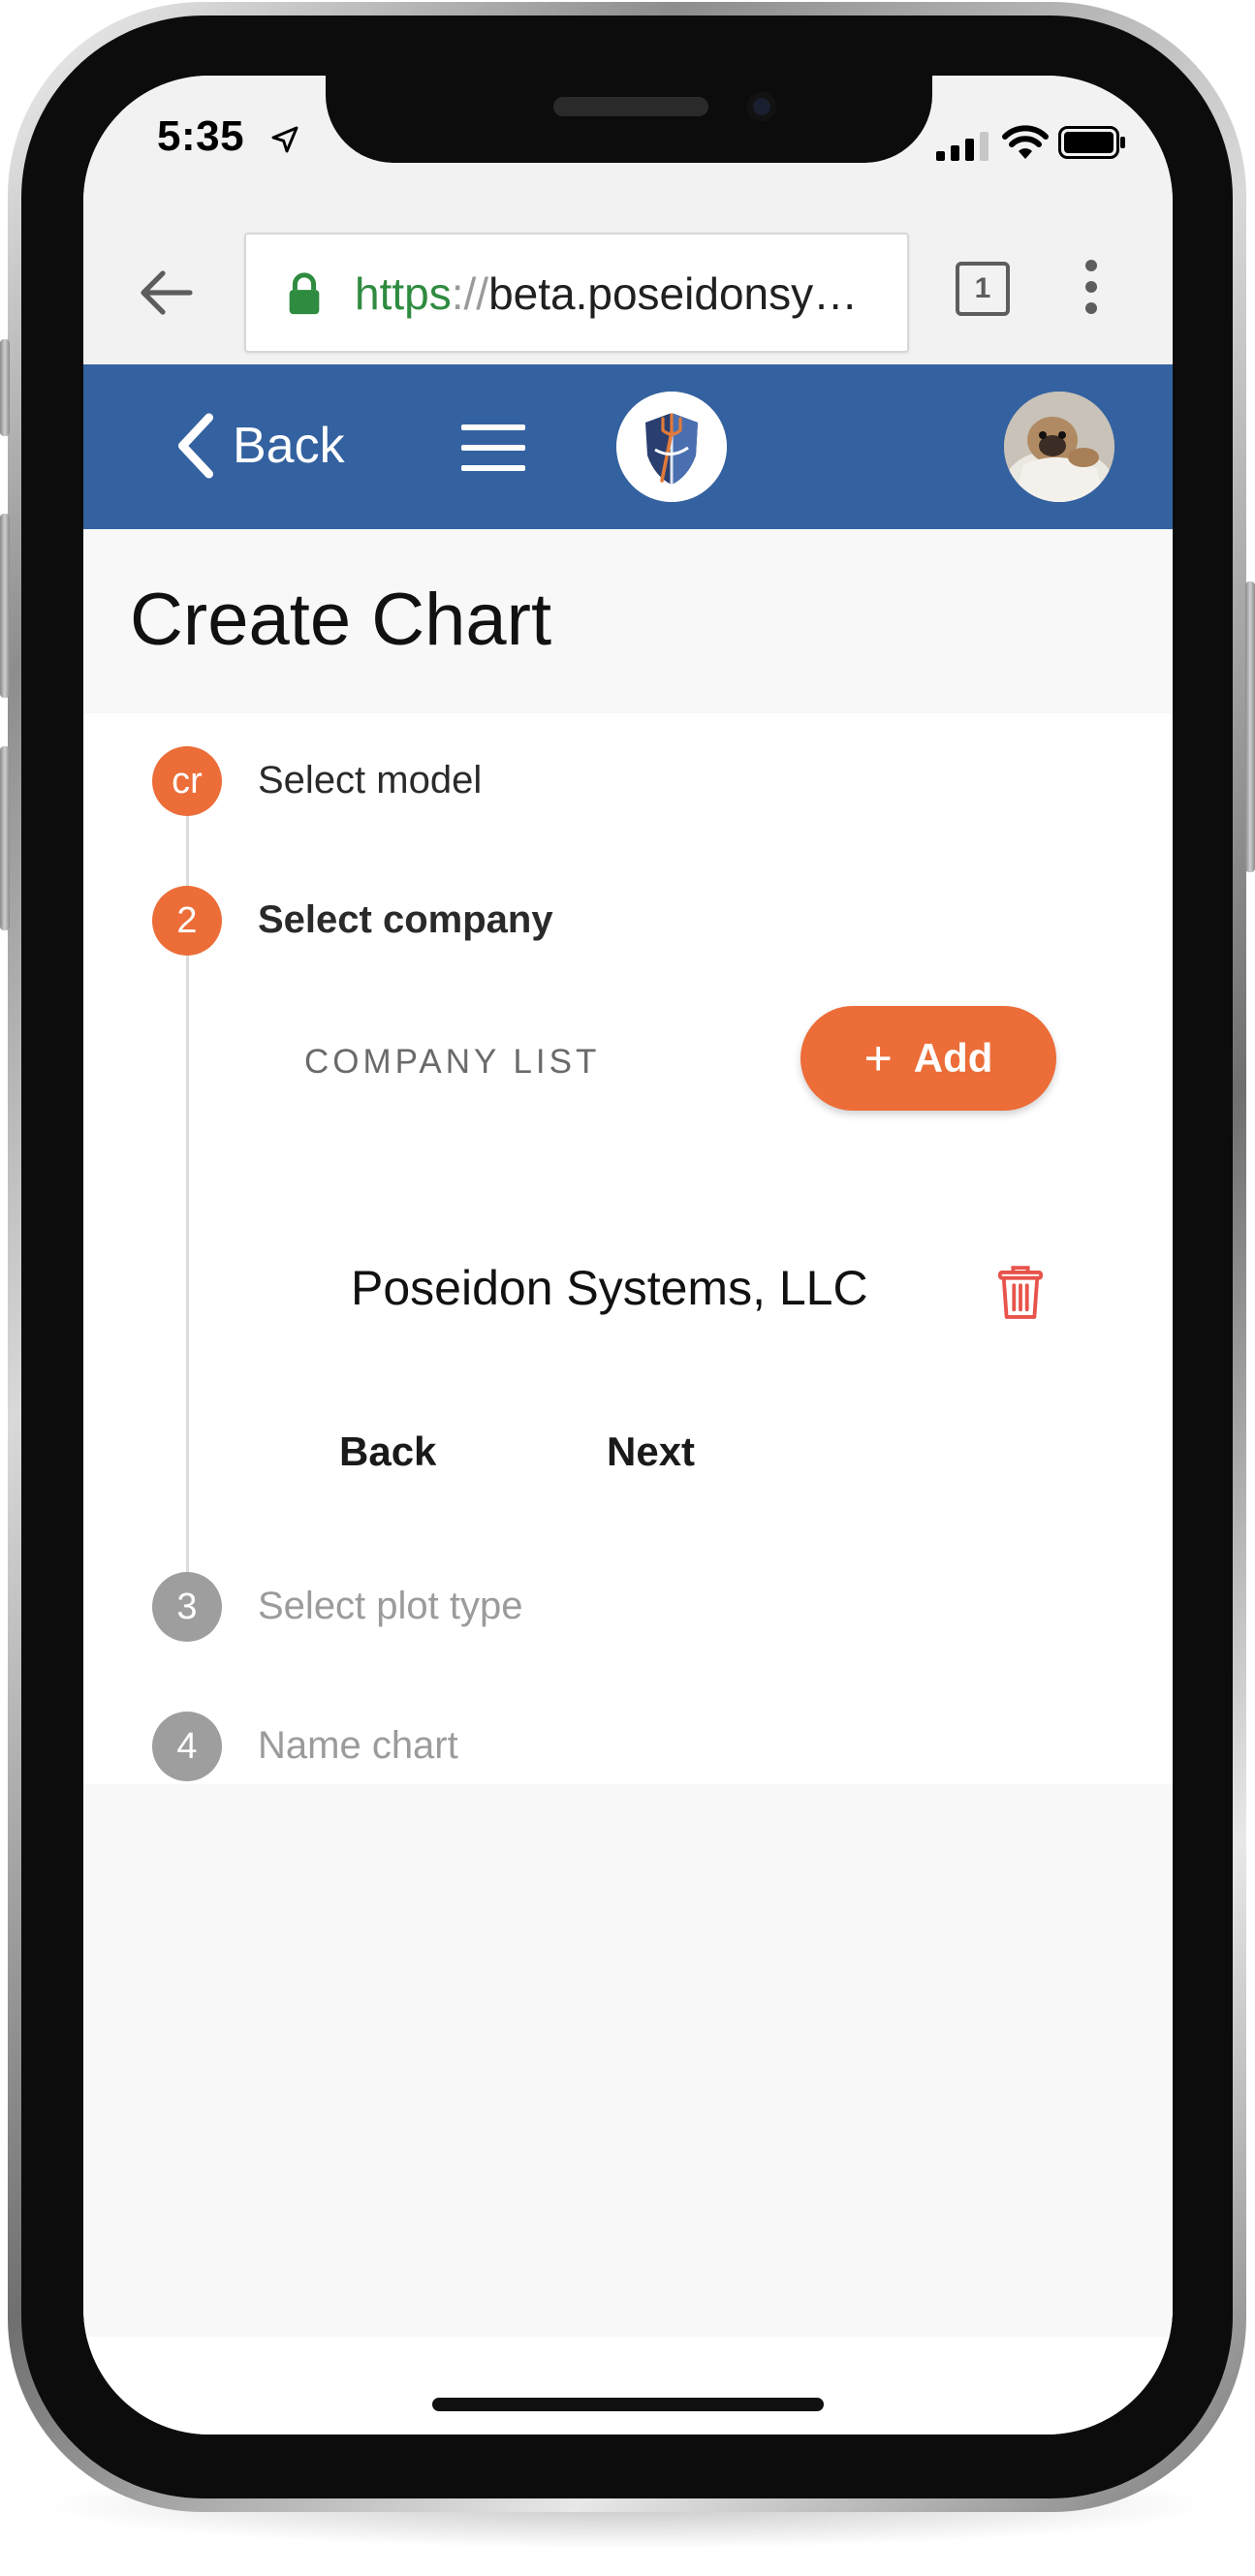 This screenshot has height=2576, width=1255. What do you see at coordinates (628, 621) in the screenshot?
I see `title-area: Create Chart` at bounding box center [628, 621].